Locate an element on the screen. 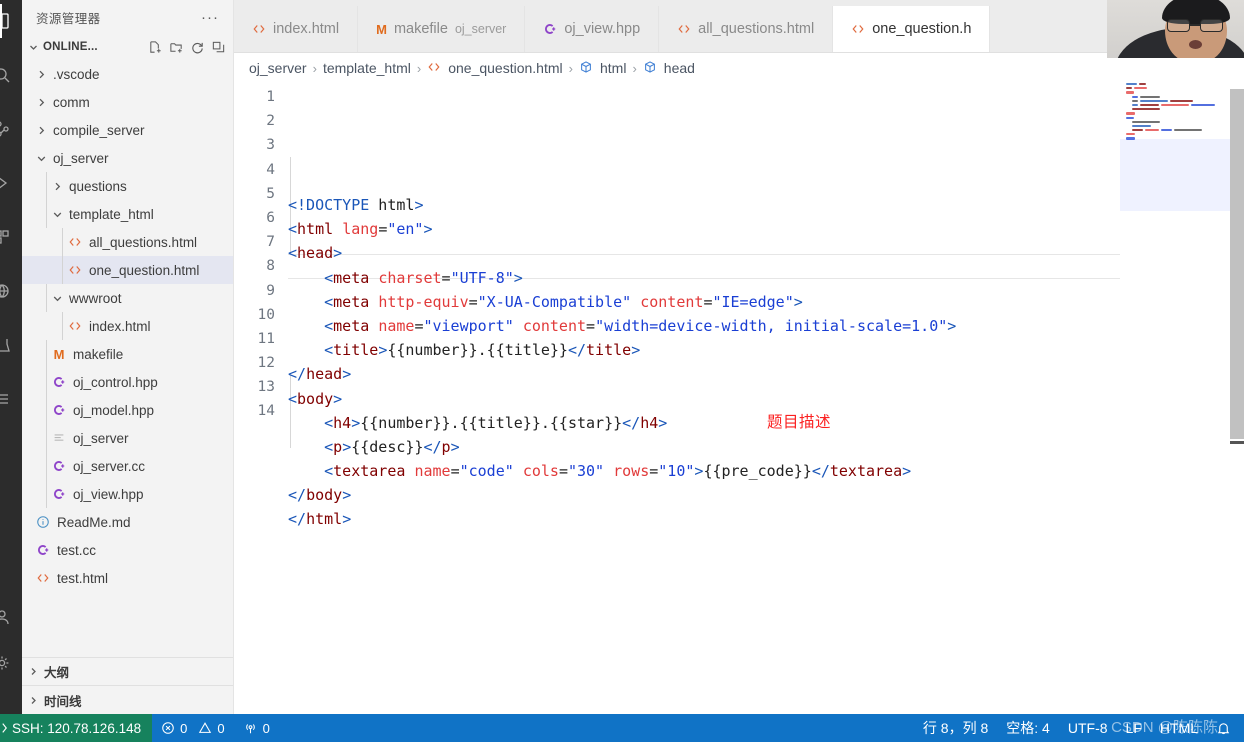 The height and width of the screenshot is (742, 1244). status-eol: LF is located at coordinates (1134, 728).